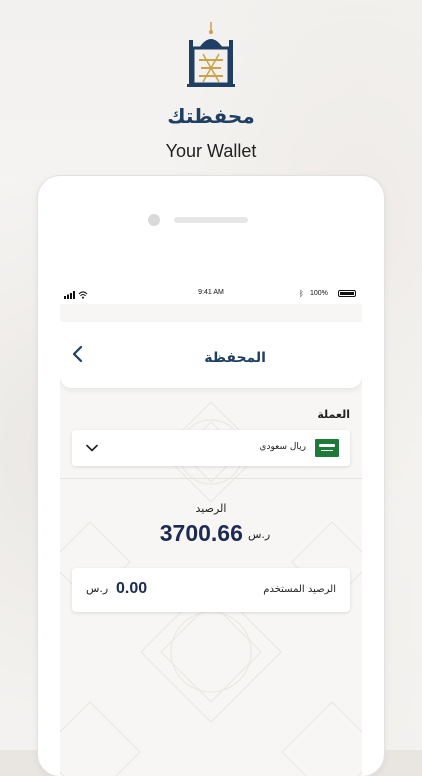 The width and height of the screenshot is (422, 776). What do you see at coordinates (211, 151) in the screenshot?
I see `page-title-english: Your Wallet` at bounding box center [211, 151].